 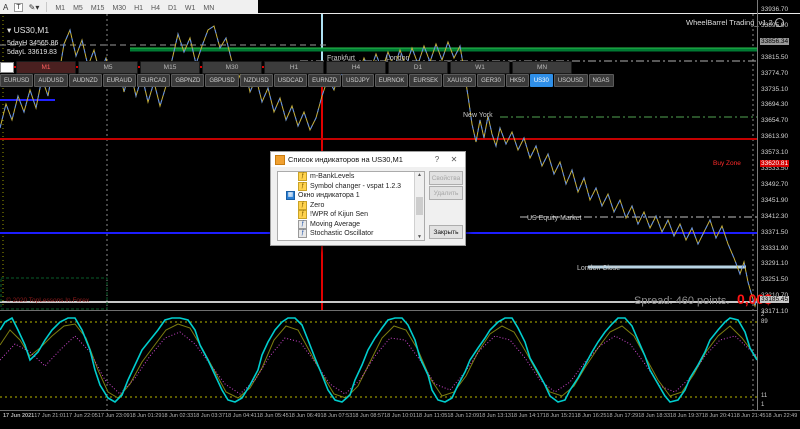 I want to click on help-button: ?, so click(x=437, y=159).